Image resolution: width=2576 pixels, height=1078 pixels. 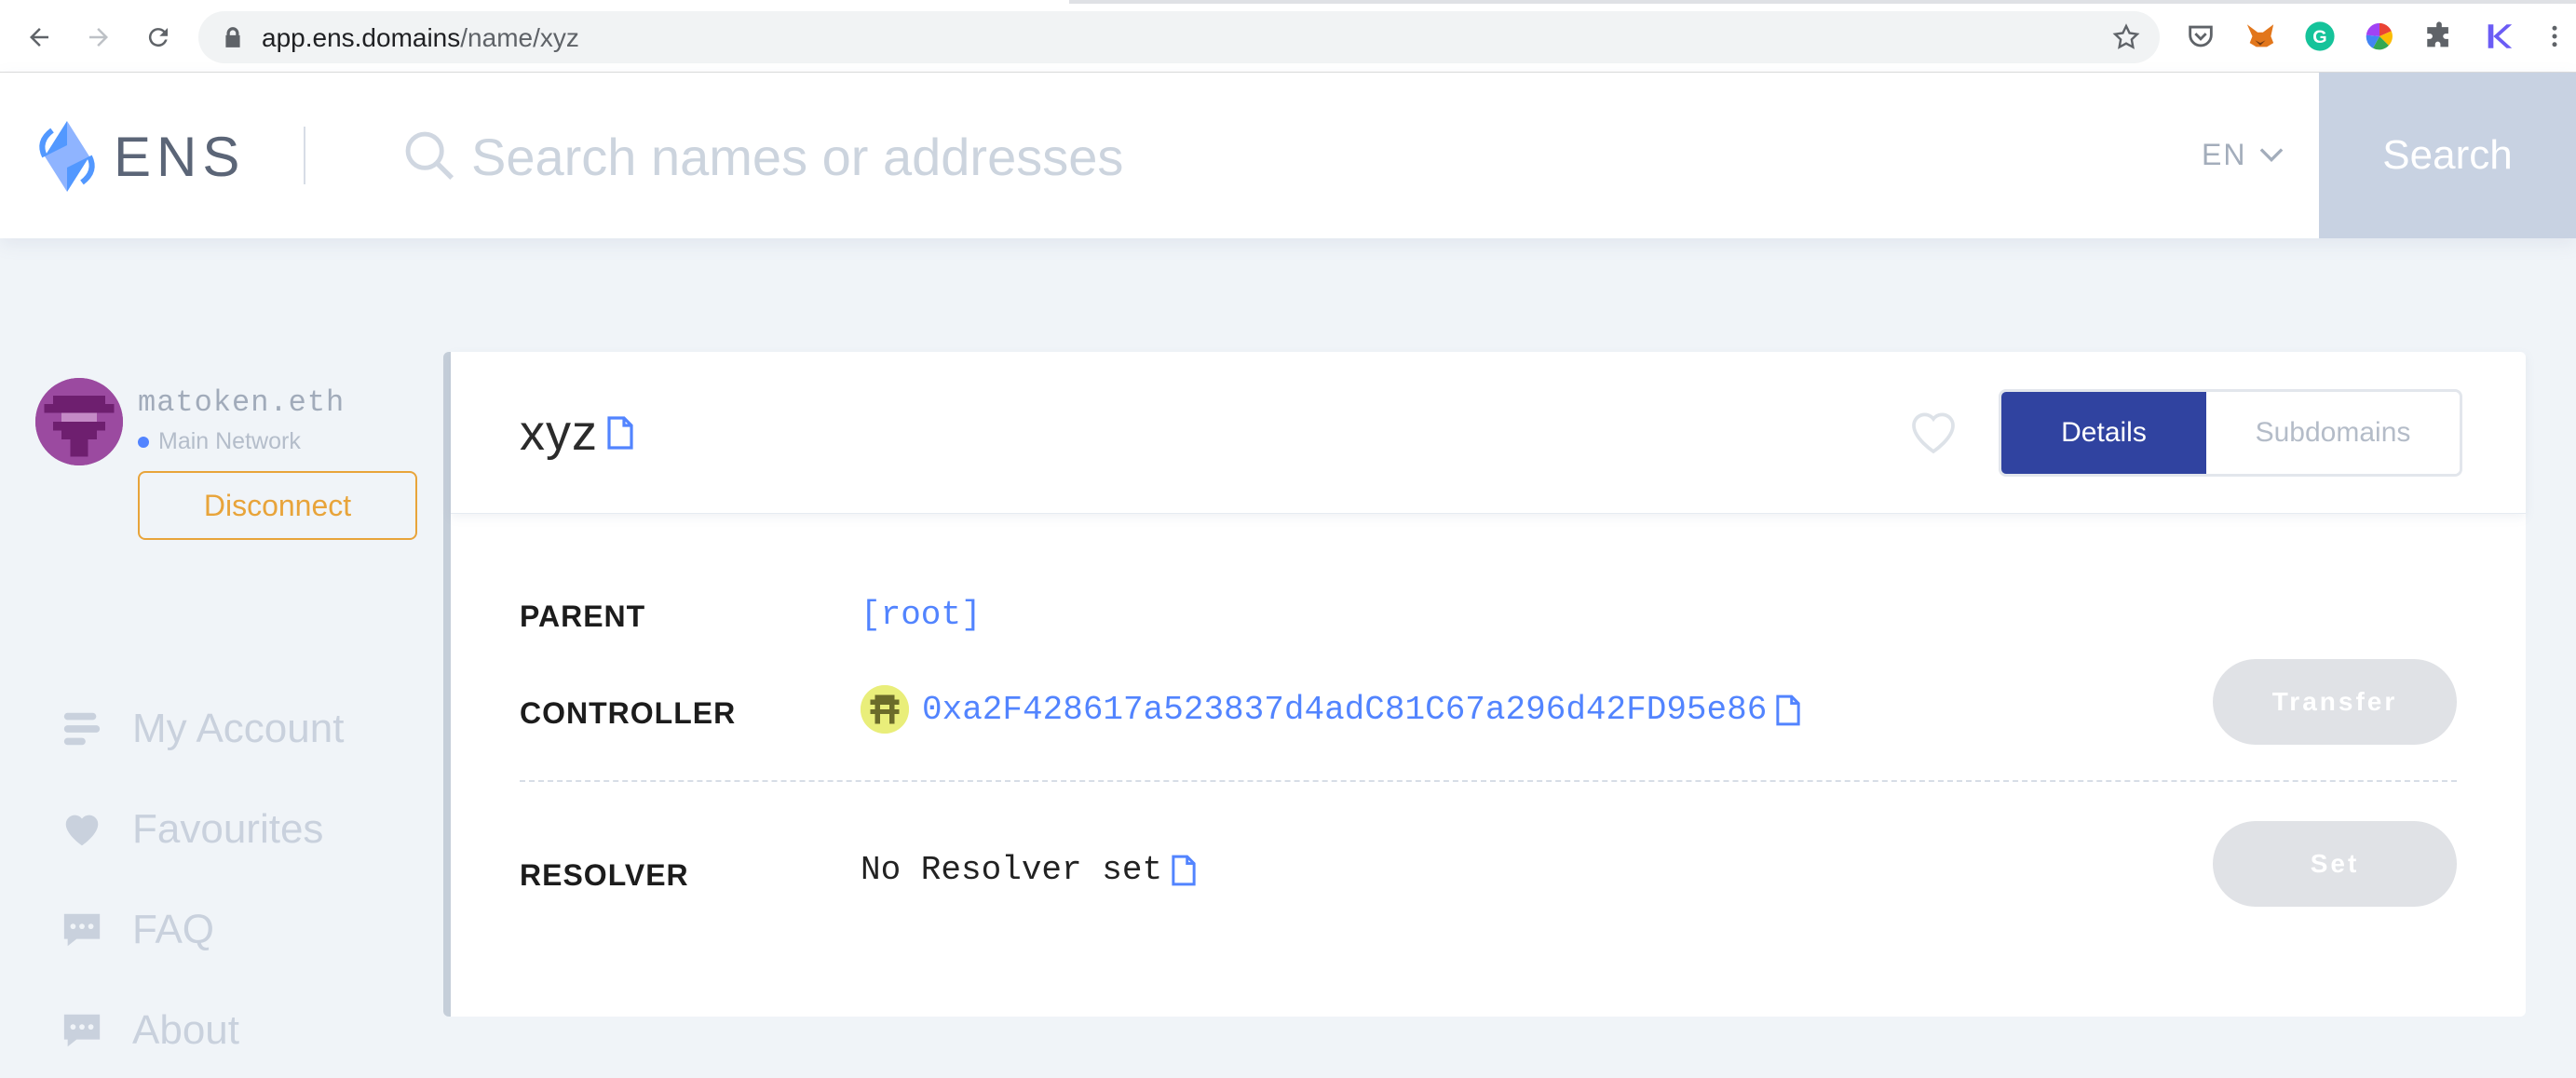 I want to click on chevron-down-icon, so click(x=2272, y=154).